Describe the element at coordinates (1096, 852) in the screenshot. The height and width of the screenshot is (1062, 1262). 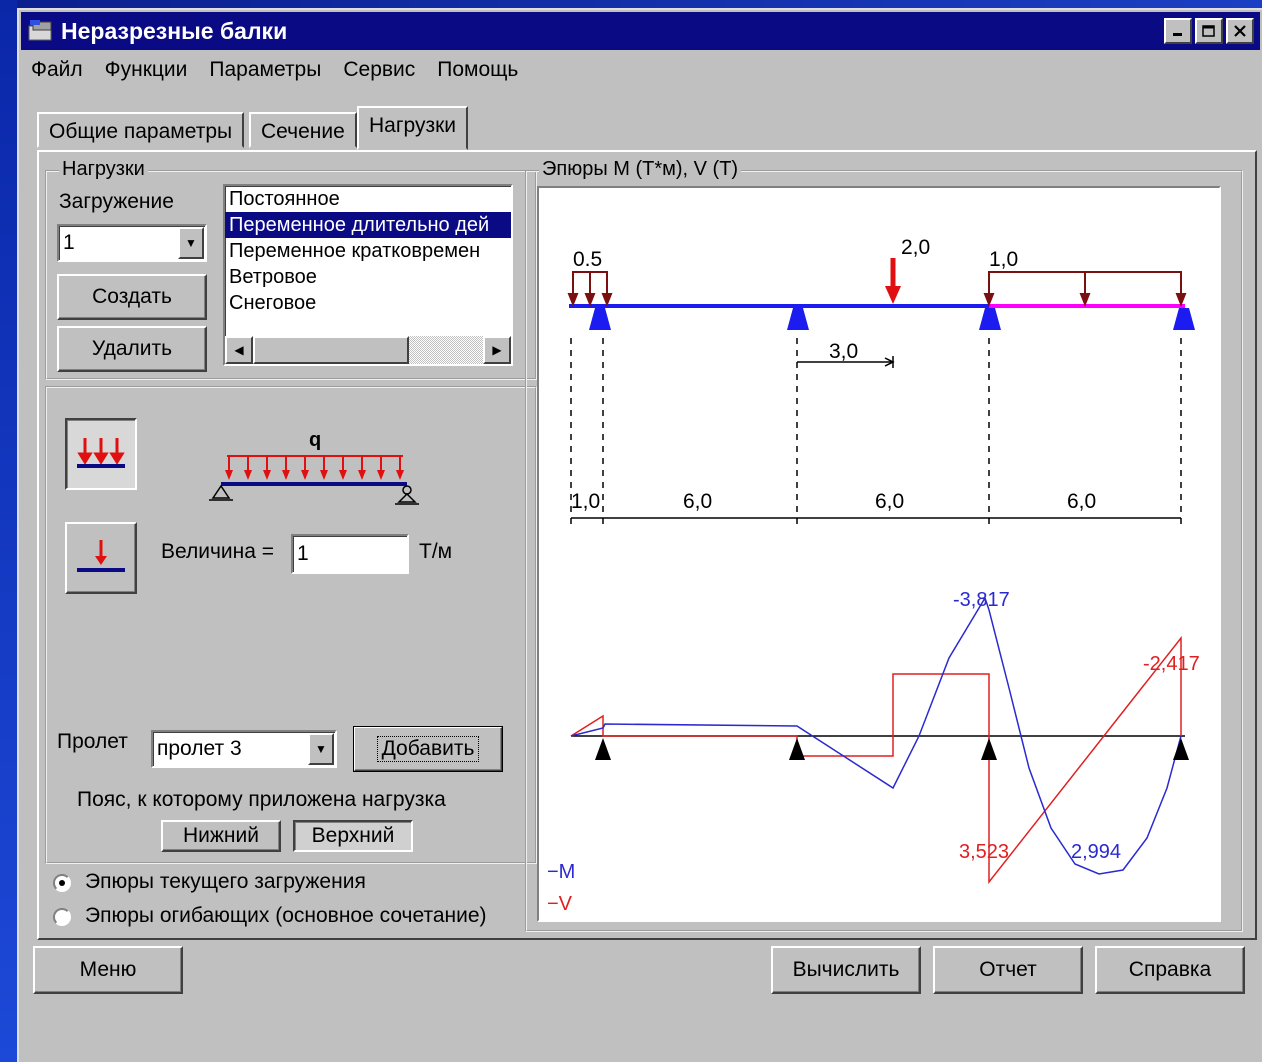
I see `m-peak-label: 2,994` at that location.